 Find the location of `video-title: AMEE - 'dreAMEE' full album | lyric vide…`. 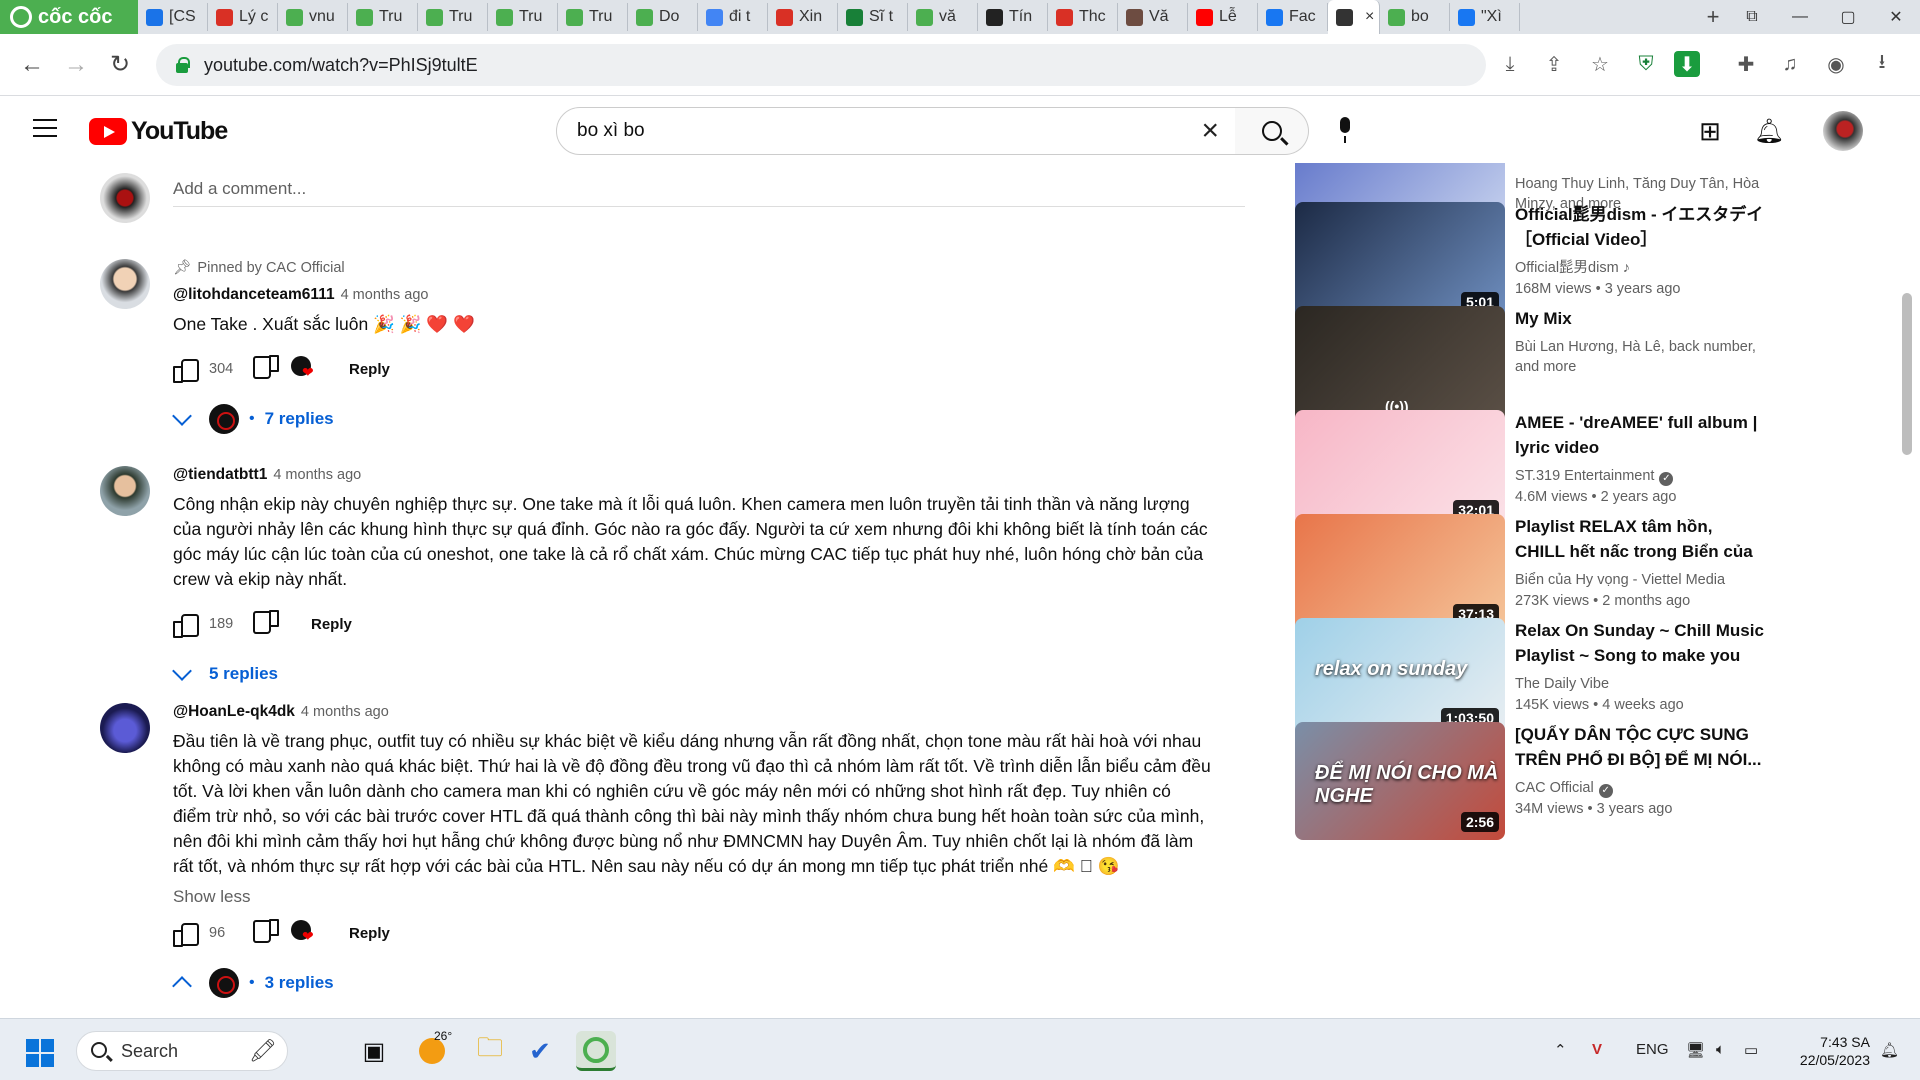

video-title: AMEE - 'dreAMEE' full album | lyric vide… is located at coordinates (1640, 435).